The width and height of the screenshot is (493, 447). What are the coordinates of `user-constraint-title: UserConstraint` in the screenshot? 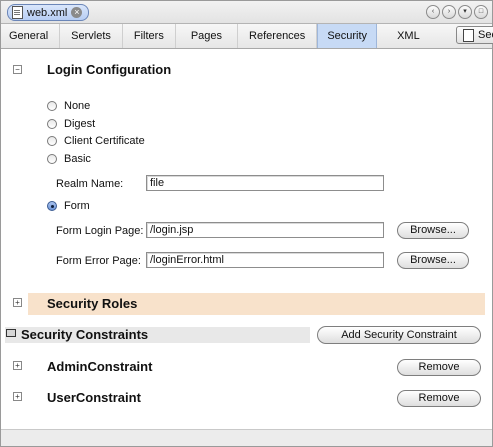 It's located at (94, 397).